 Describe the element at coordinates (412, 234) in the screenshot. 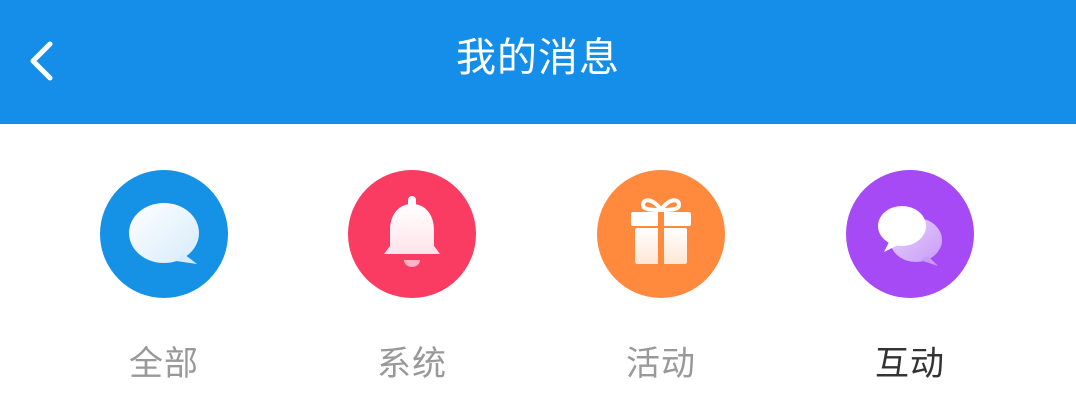

I see `bell-icon` at that location.